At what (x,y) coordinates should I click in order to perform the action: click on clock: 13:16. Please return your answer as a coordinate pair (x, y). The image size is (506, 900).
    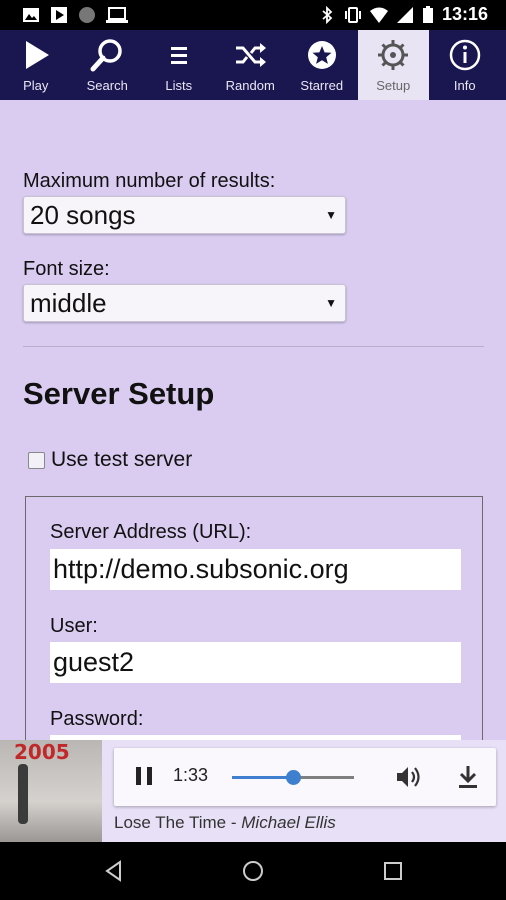
    Looking at the image, I should click on (464, 14).